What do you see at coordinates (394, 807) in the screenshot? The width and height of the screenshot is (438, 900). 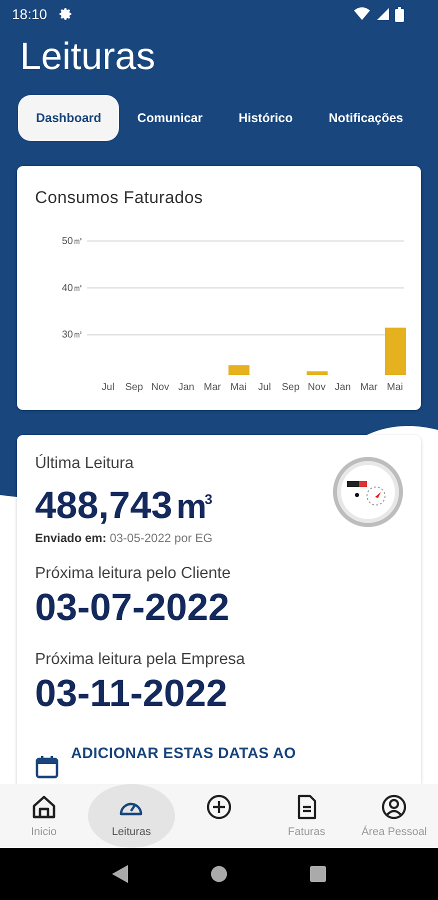 I see `account-icon` at bounding box center [394, 807].